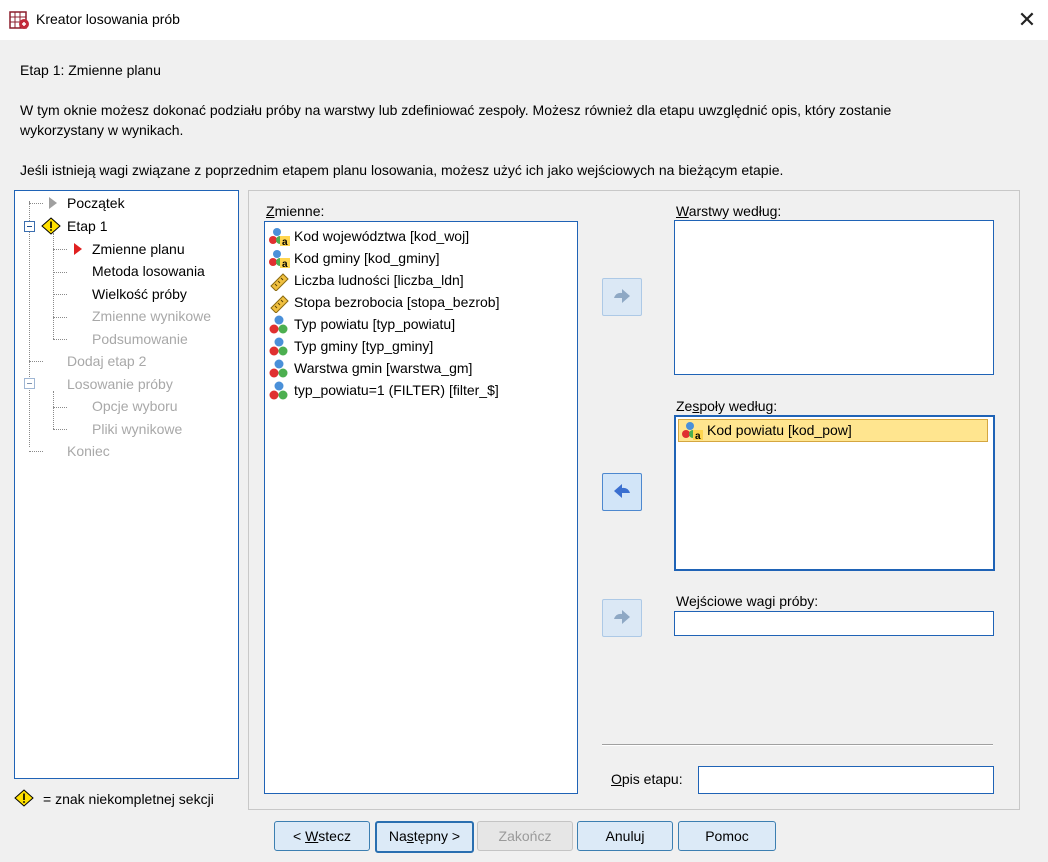 This screenshot has height=862, width=1048. What do you see at coordinates (140, 339) in the screenshot?
I see `tree-item-podsumowanie: Podsumowanie` at bounding box center [140, 339].